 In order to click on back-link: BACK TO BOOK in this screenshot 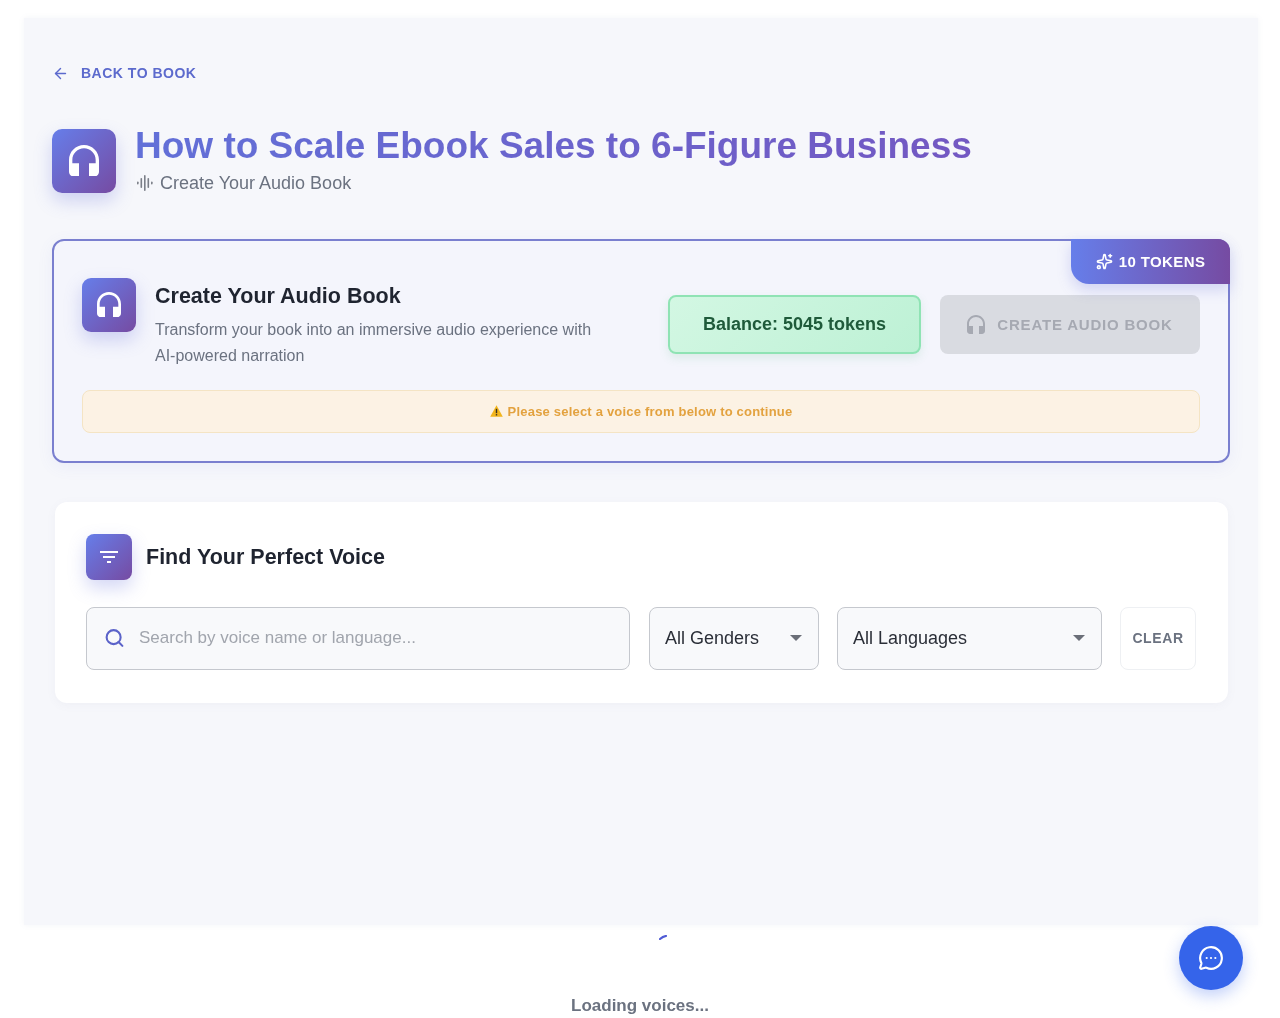, I will do `click(124, 73)`.